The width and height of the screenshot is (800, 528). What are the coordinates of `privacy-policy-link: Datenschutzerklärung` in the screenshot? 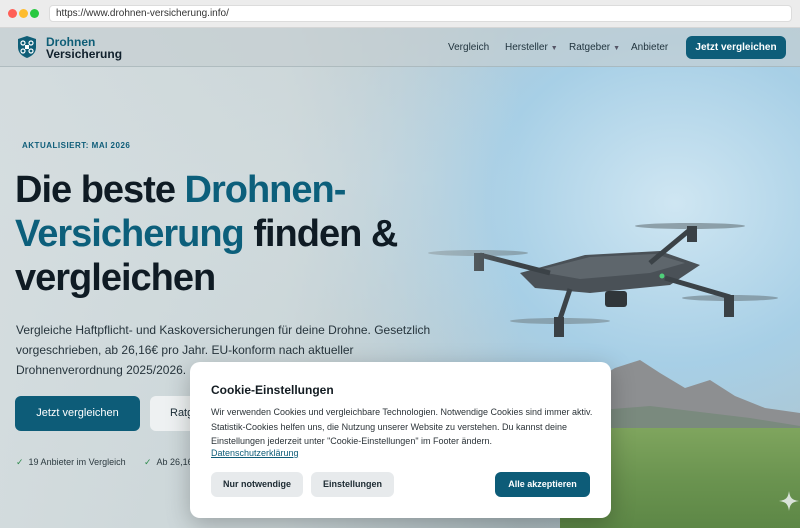 It's located at (255, 453).